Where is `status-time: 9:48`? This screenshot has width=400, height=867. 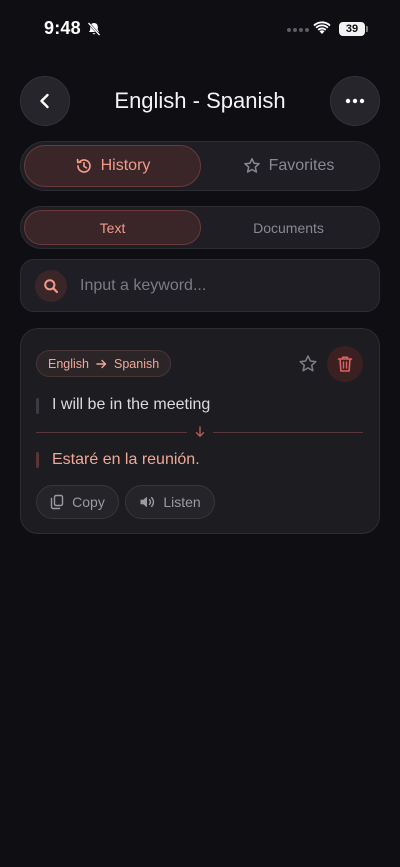 status-time: 9:48 is located at coordinates (62, 28).